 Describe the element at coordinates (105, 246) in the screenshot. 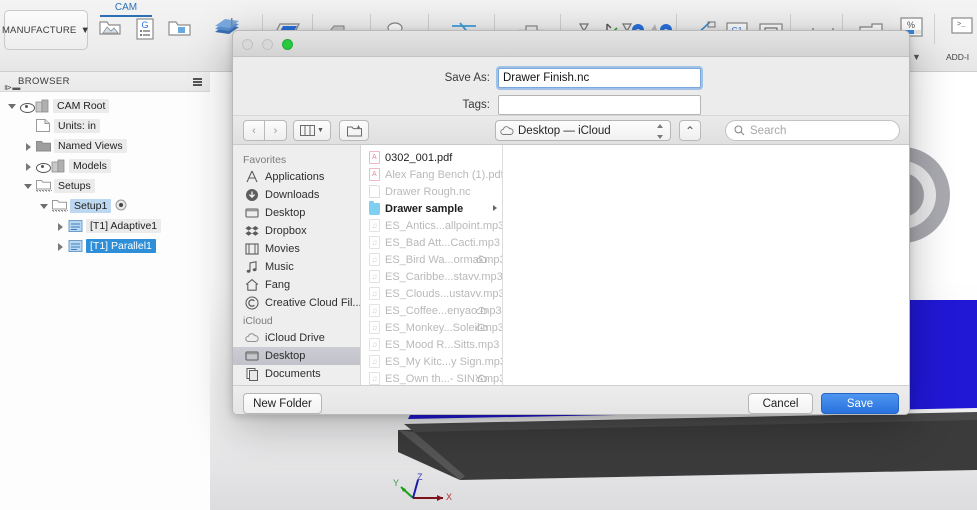

I see `tree-node-t1-parallel1: [T1] Parallel1` at that location.